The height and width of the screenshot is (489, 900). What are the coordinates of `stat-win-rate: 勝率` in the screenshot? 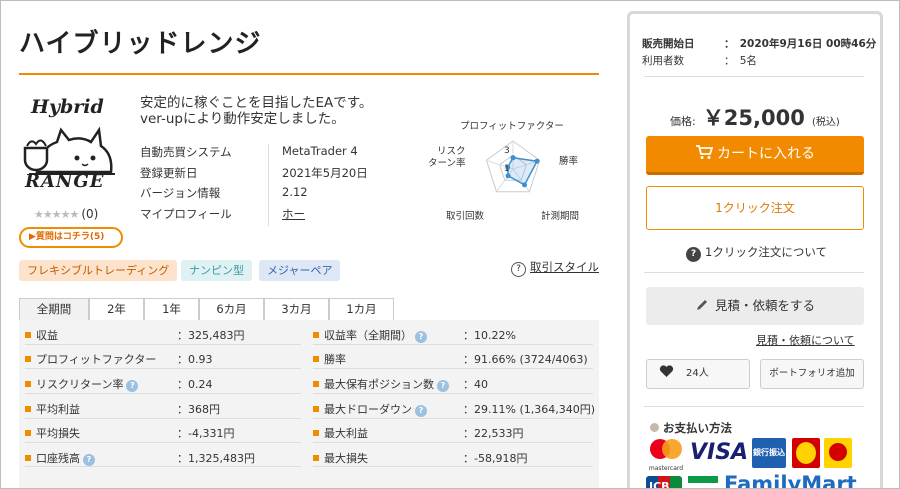 It's located at (329, 359).